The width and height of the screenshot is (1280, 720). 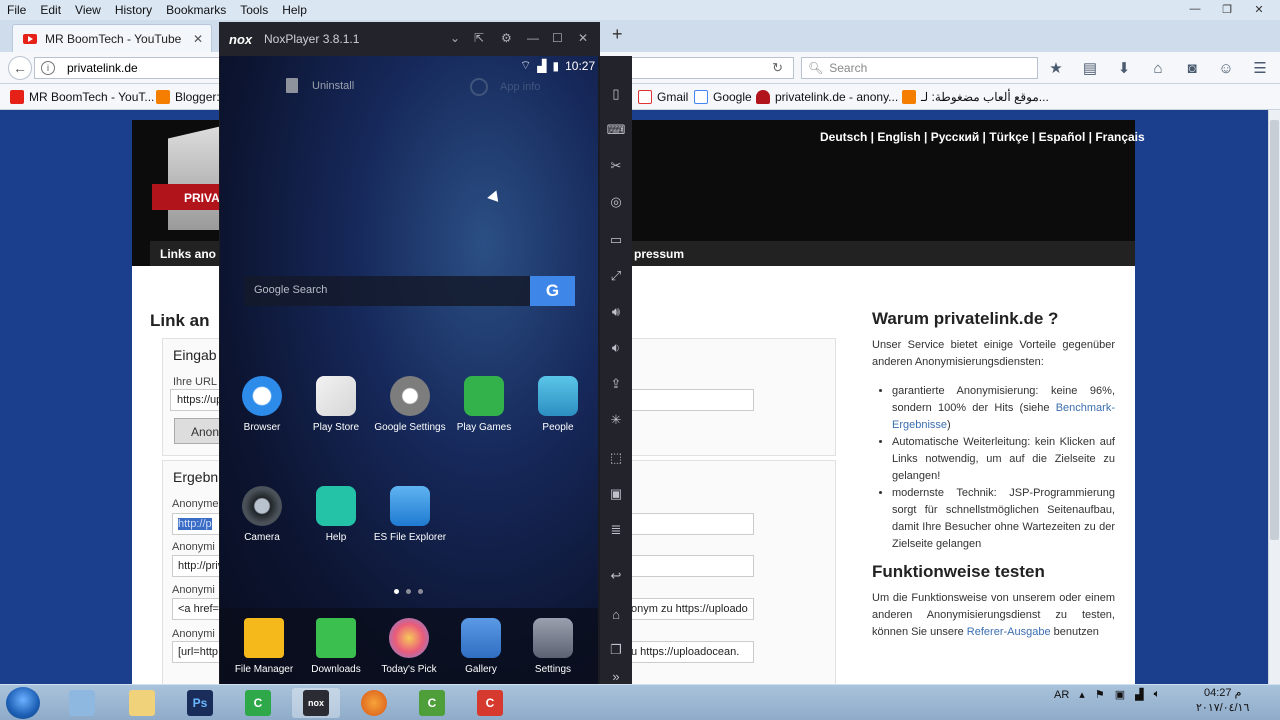 What do you see at coordinates (262, 404) in the screenshot?
I see `app-browser: Browser` at bounding box center [262, 404].